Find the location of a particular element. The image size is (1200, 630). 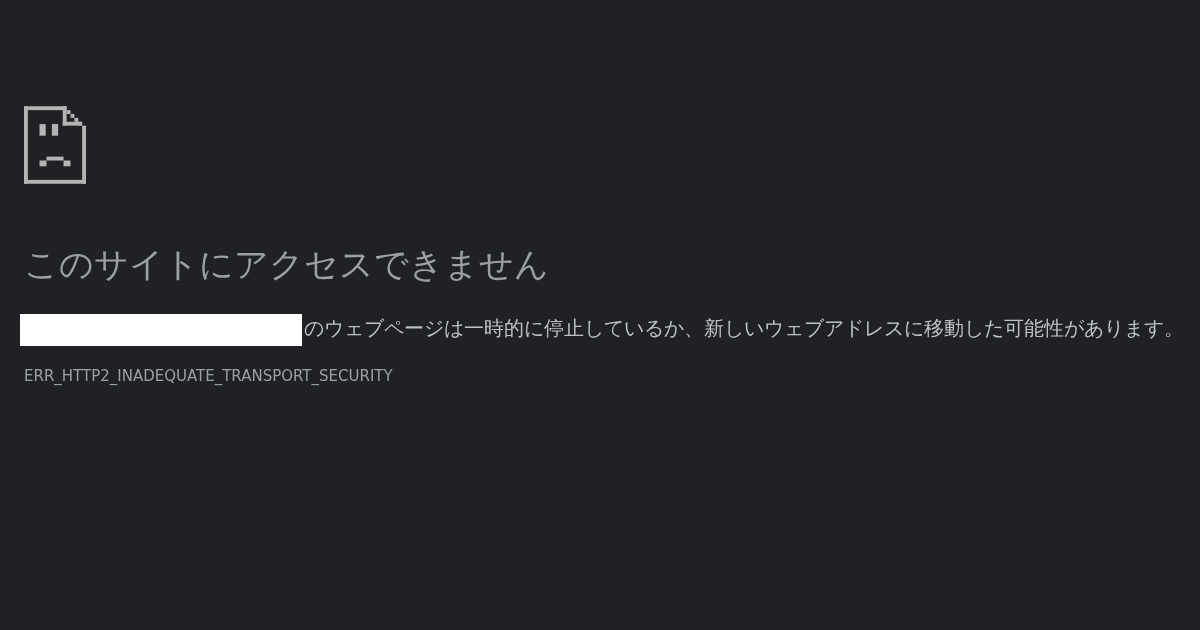

error-code: ERR_HTTP2_INADEQUATE_TRANSPORT_SECURITY is located at coordinates (209, 376).